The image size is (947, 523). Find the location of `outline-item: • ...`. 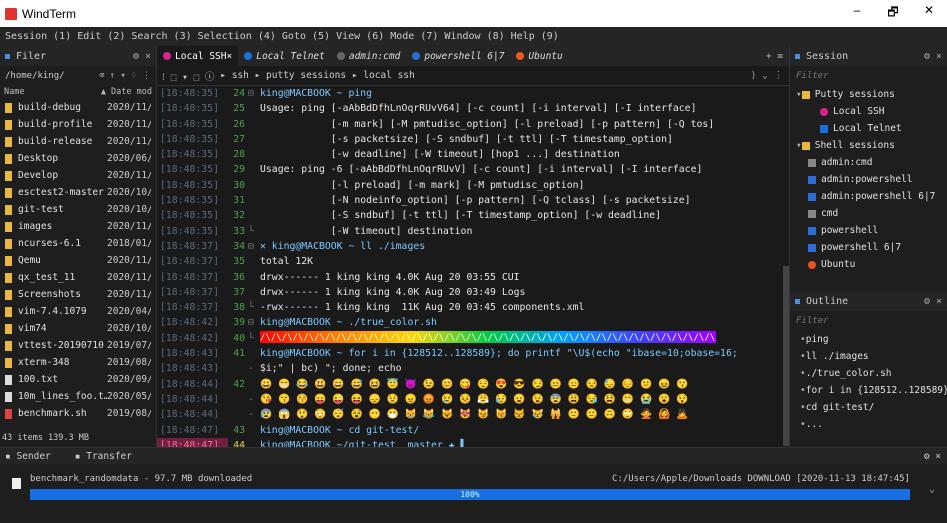

outline-item: • ... is located at coordinates (868, 424).